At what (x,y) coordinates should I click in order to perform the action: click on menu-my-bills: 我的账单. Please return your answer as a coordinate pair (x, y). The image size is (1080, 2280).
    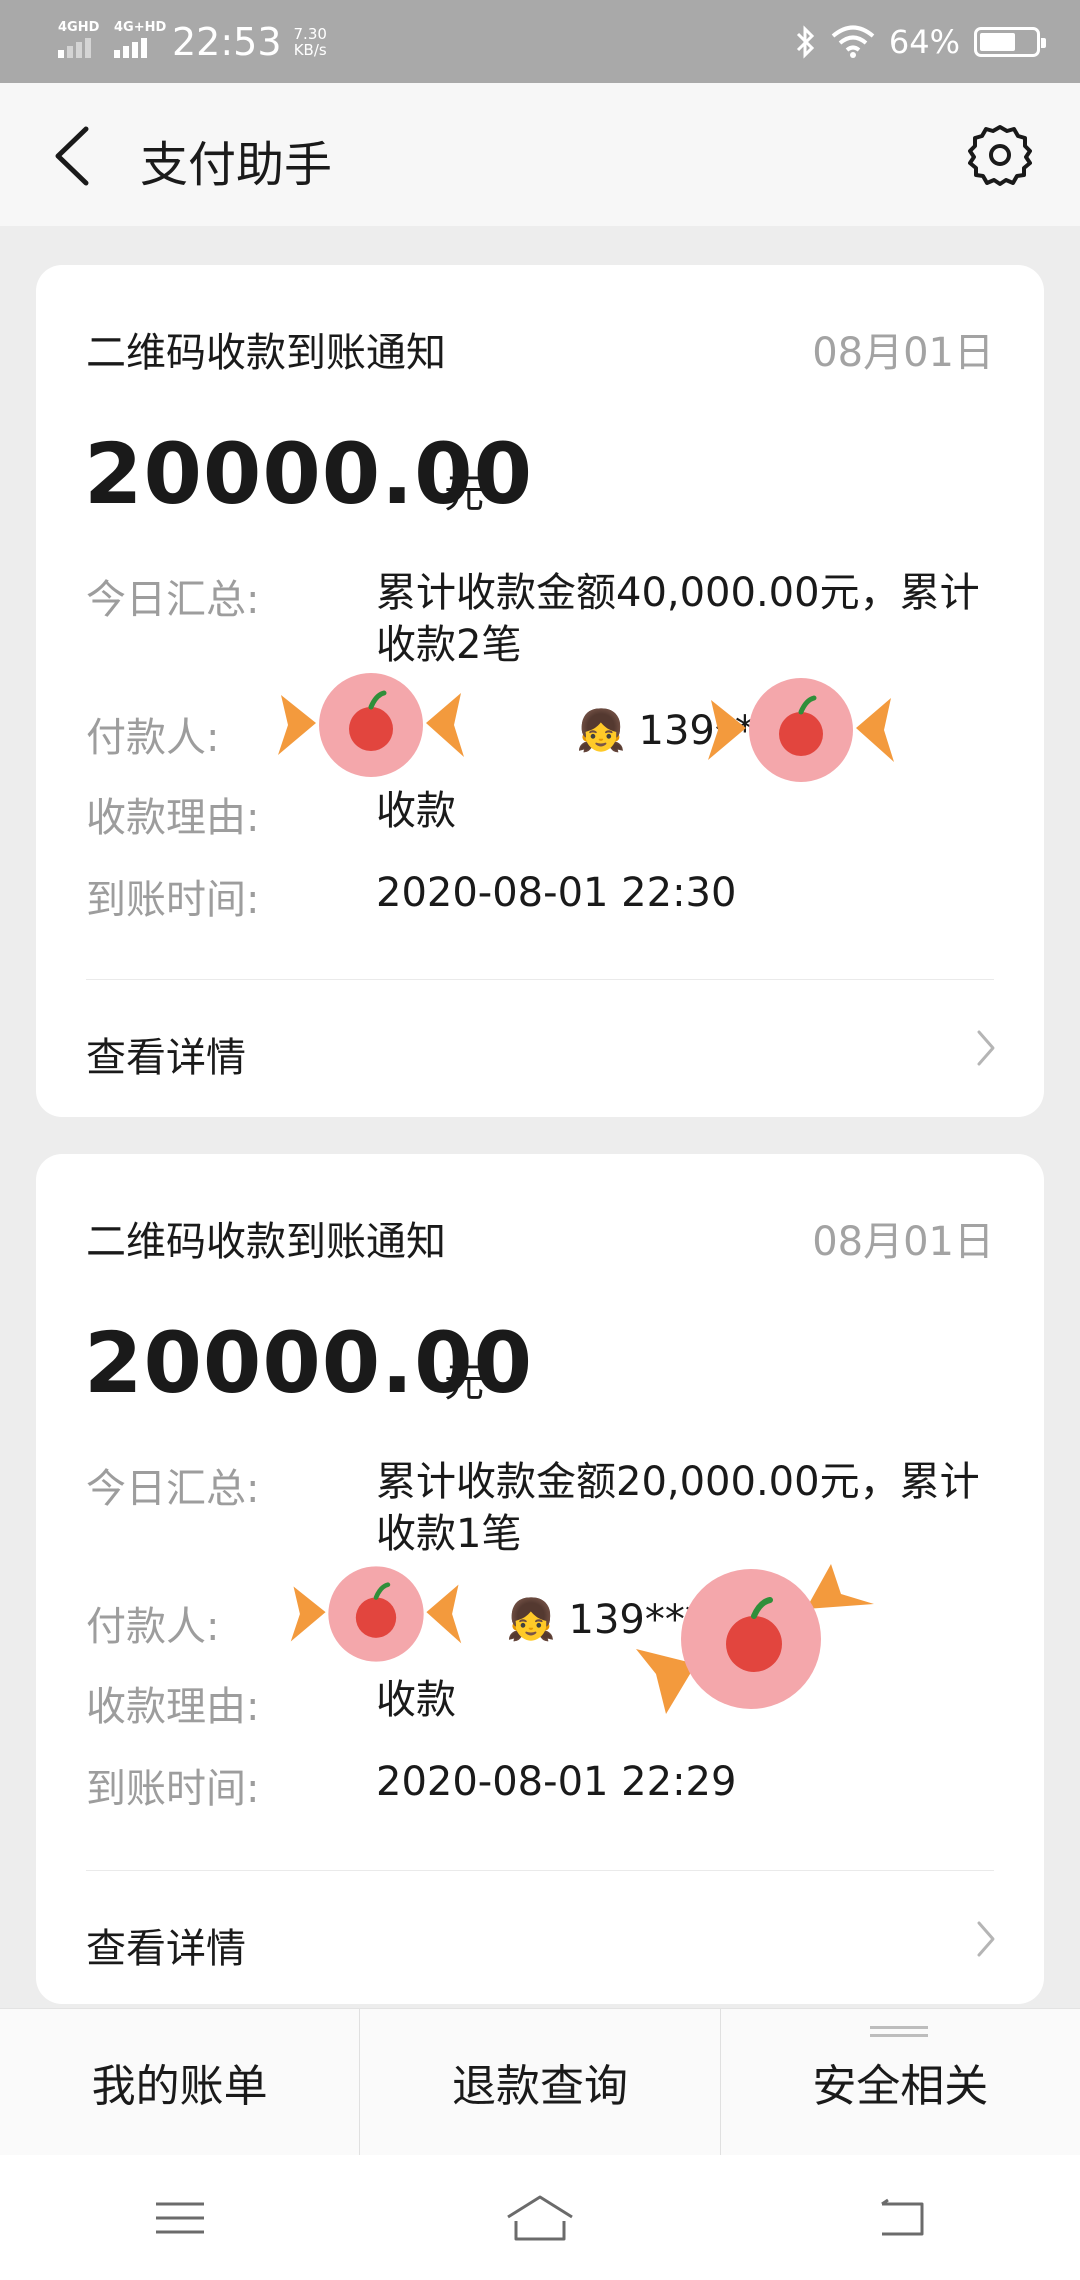
    Looking at the image, I should click on (179, 2082).